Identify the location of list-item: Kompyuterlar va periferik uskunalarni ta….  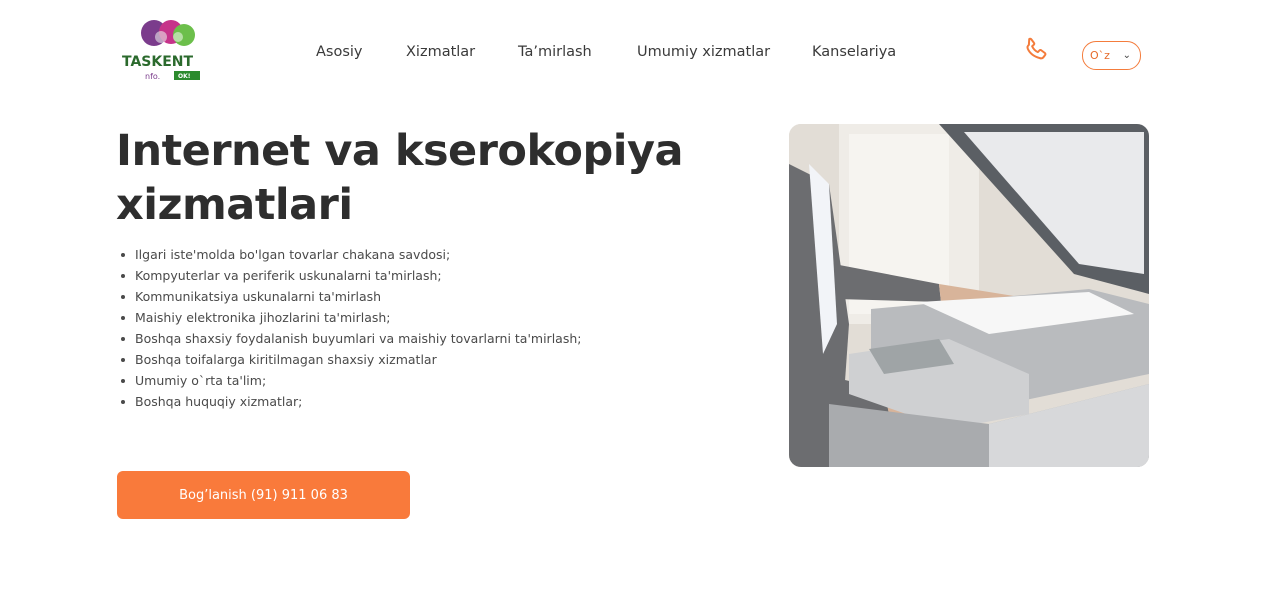
(351, 275).